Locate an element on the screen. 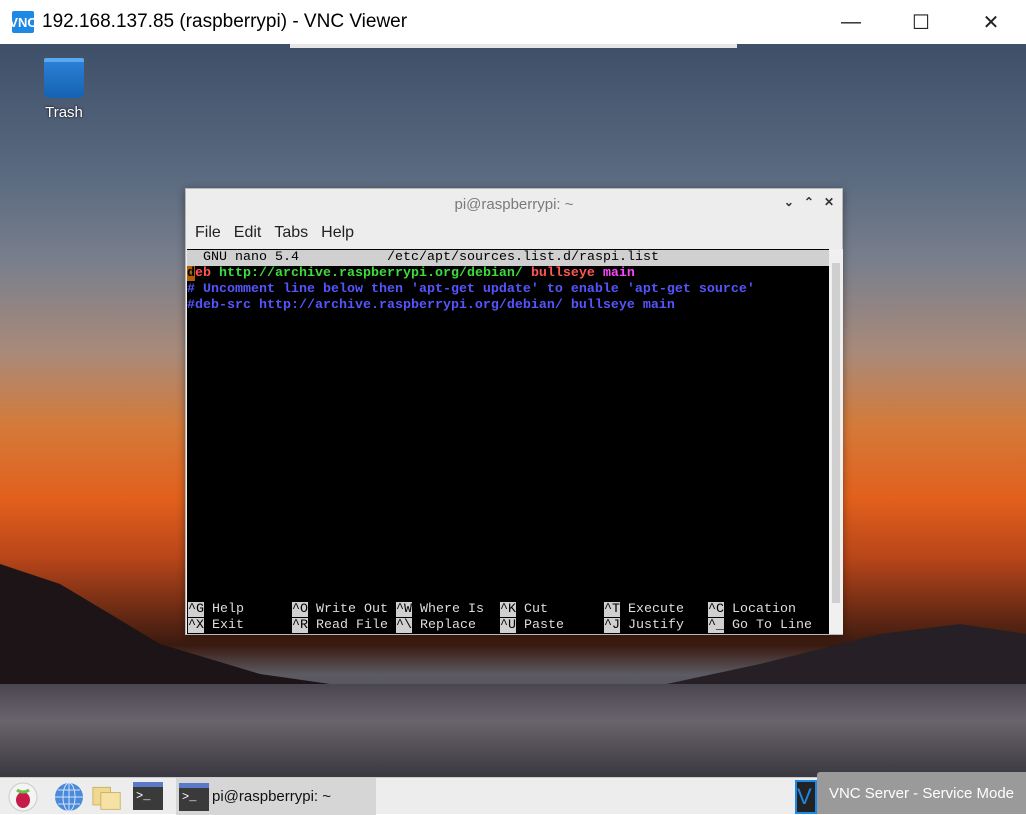 This screenshot has height=815, width=1026. menu-file: File is located at coordinates (211, 233).